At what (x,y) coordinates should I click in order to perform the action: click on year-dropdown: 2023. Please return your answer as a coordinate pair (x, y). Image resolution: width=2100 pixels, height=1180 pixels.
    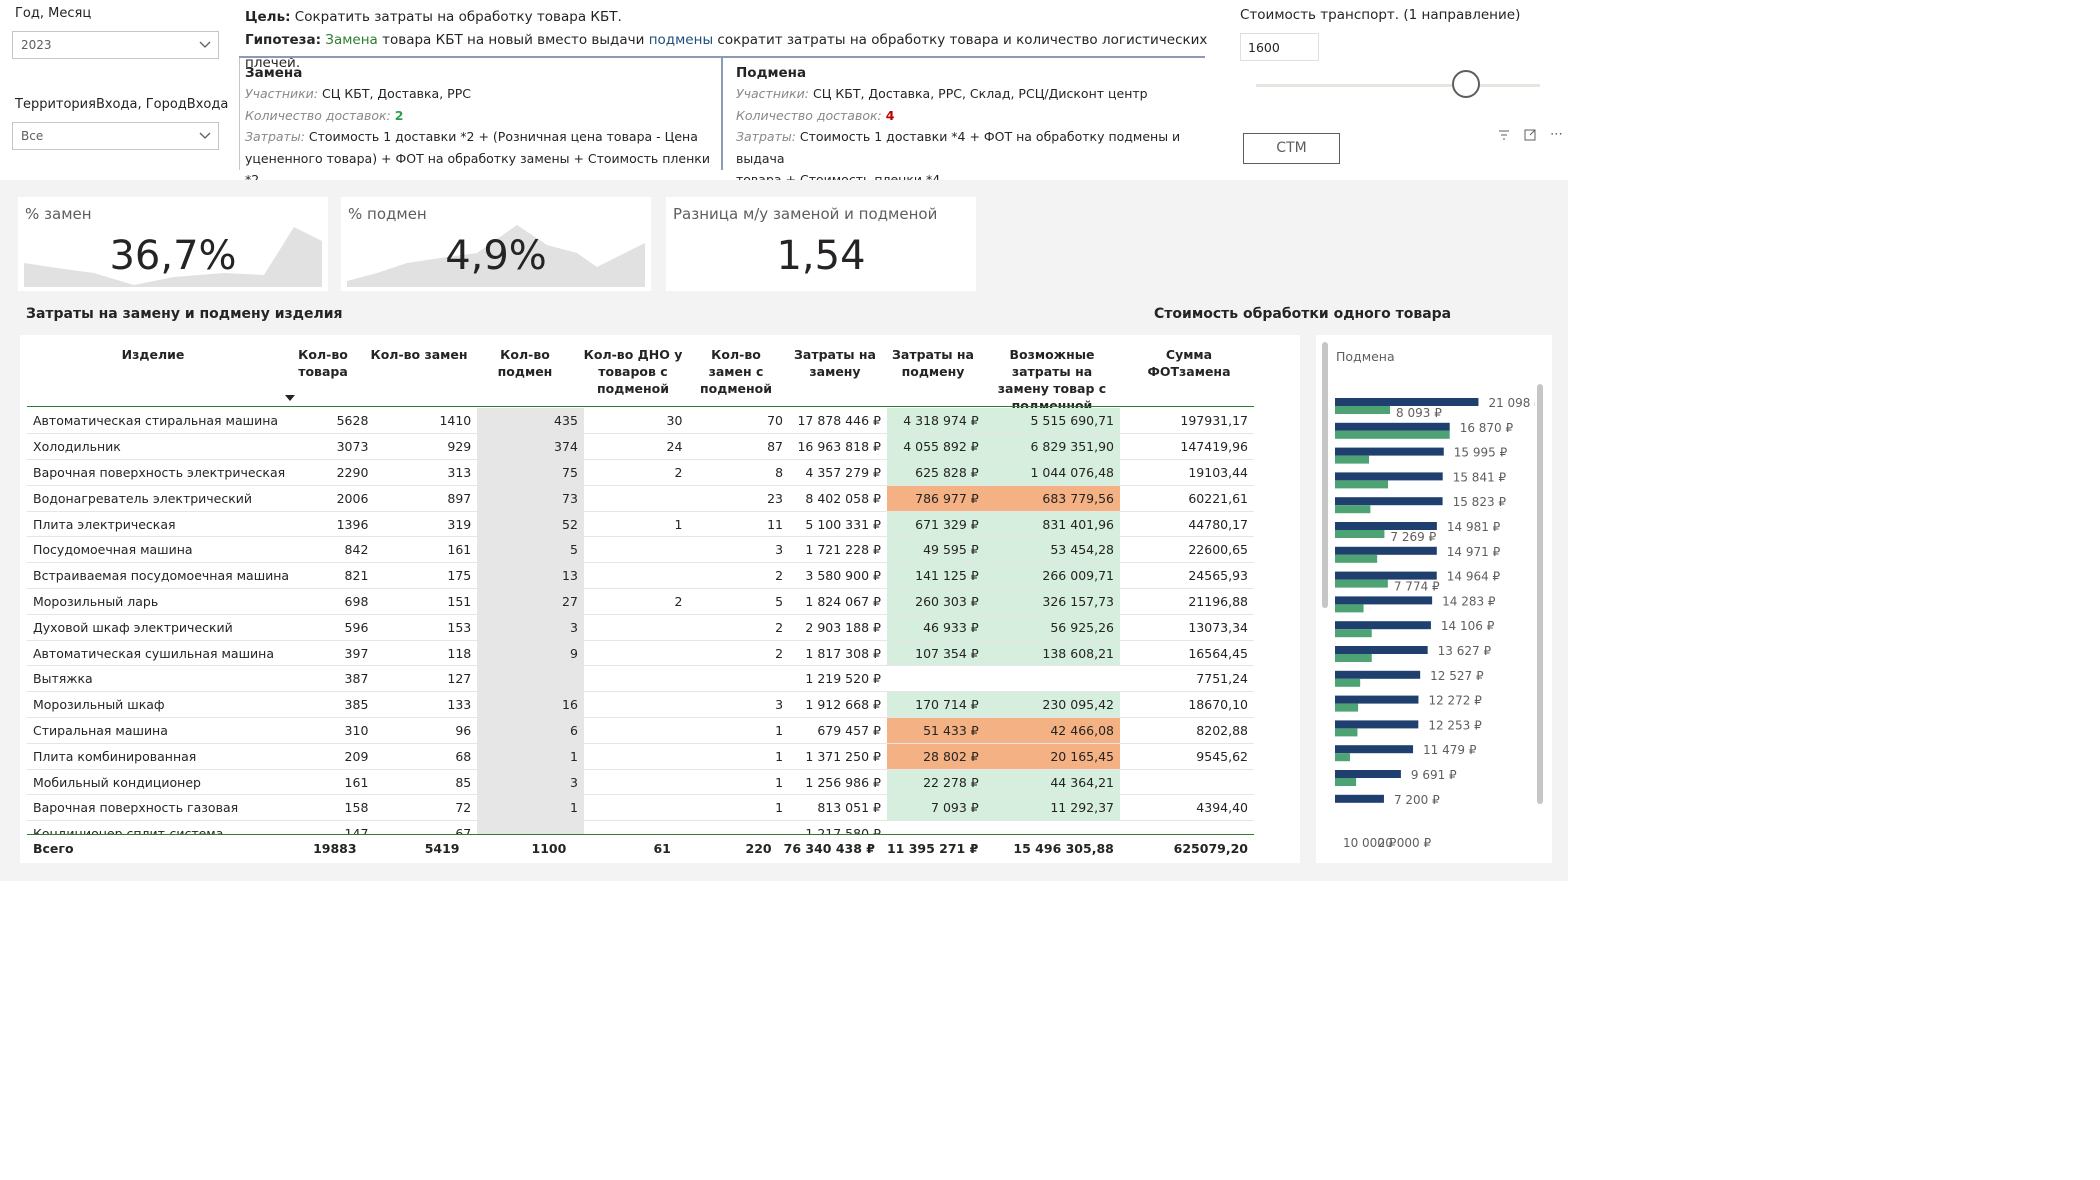
    Looking at the image, I should click on (115, 45).